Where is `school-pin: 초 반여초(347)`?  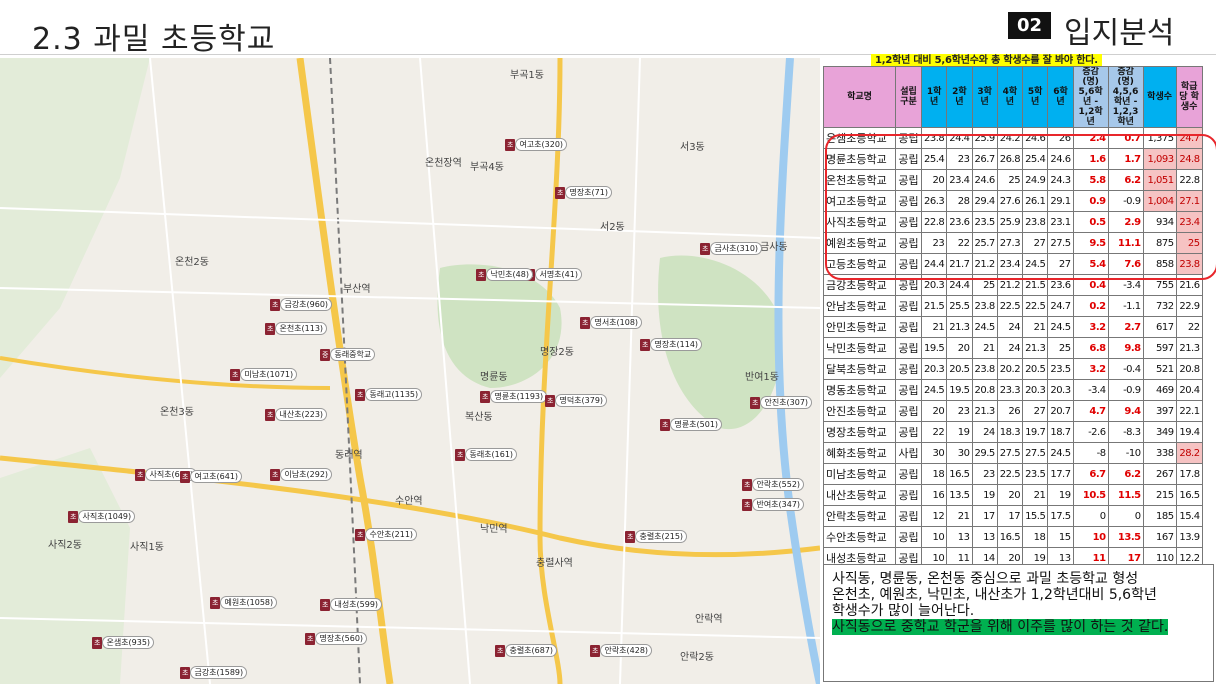
school-pin: 초 반여초(347) is located at coordinates (773, 504).